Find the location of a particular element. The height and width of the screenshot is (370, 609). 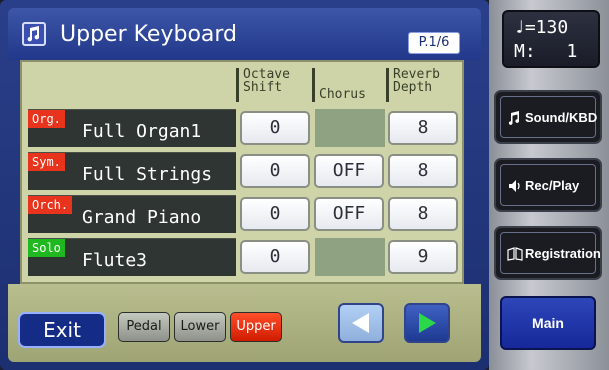

column-header-octave-shift: Octave Shift is located at coordinates (266, 81).